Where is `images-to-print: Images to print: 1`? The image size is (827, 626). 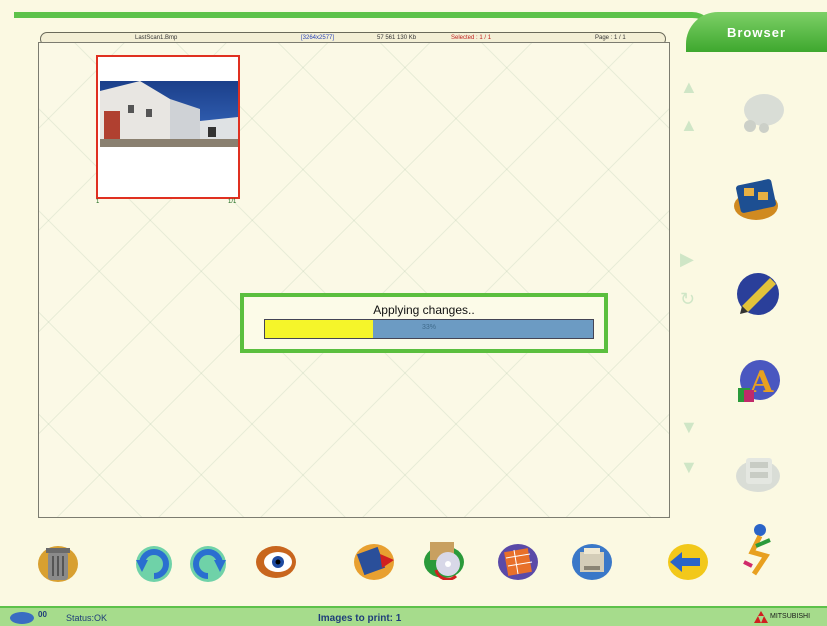
images-to-print: Images to print: 1 is located at coordinates (360, 618).